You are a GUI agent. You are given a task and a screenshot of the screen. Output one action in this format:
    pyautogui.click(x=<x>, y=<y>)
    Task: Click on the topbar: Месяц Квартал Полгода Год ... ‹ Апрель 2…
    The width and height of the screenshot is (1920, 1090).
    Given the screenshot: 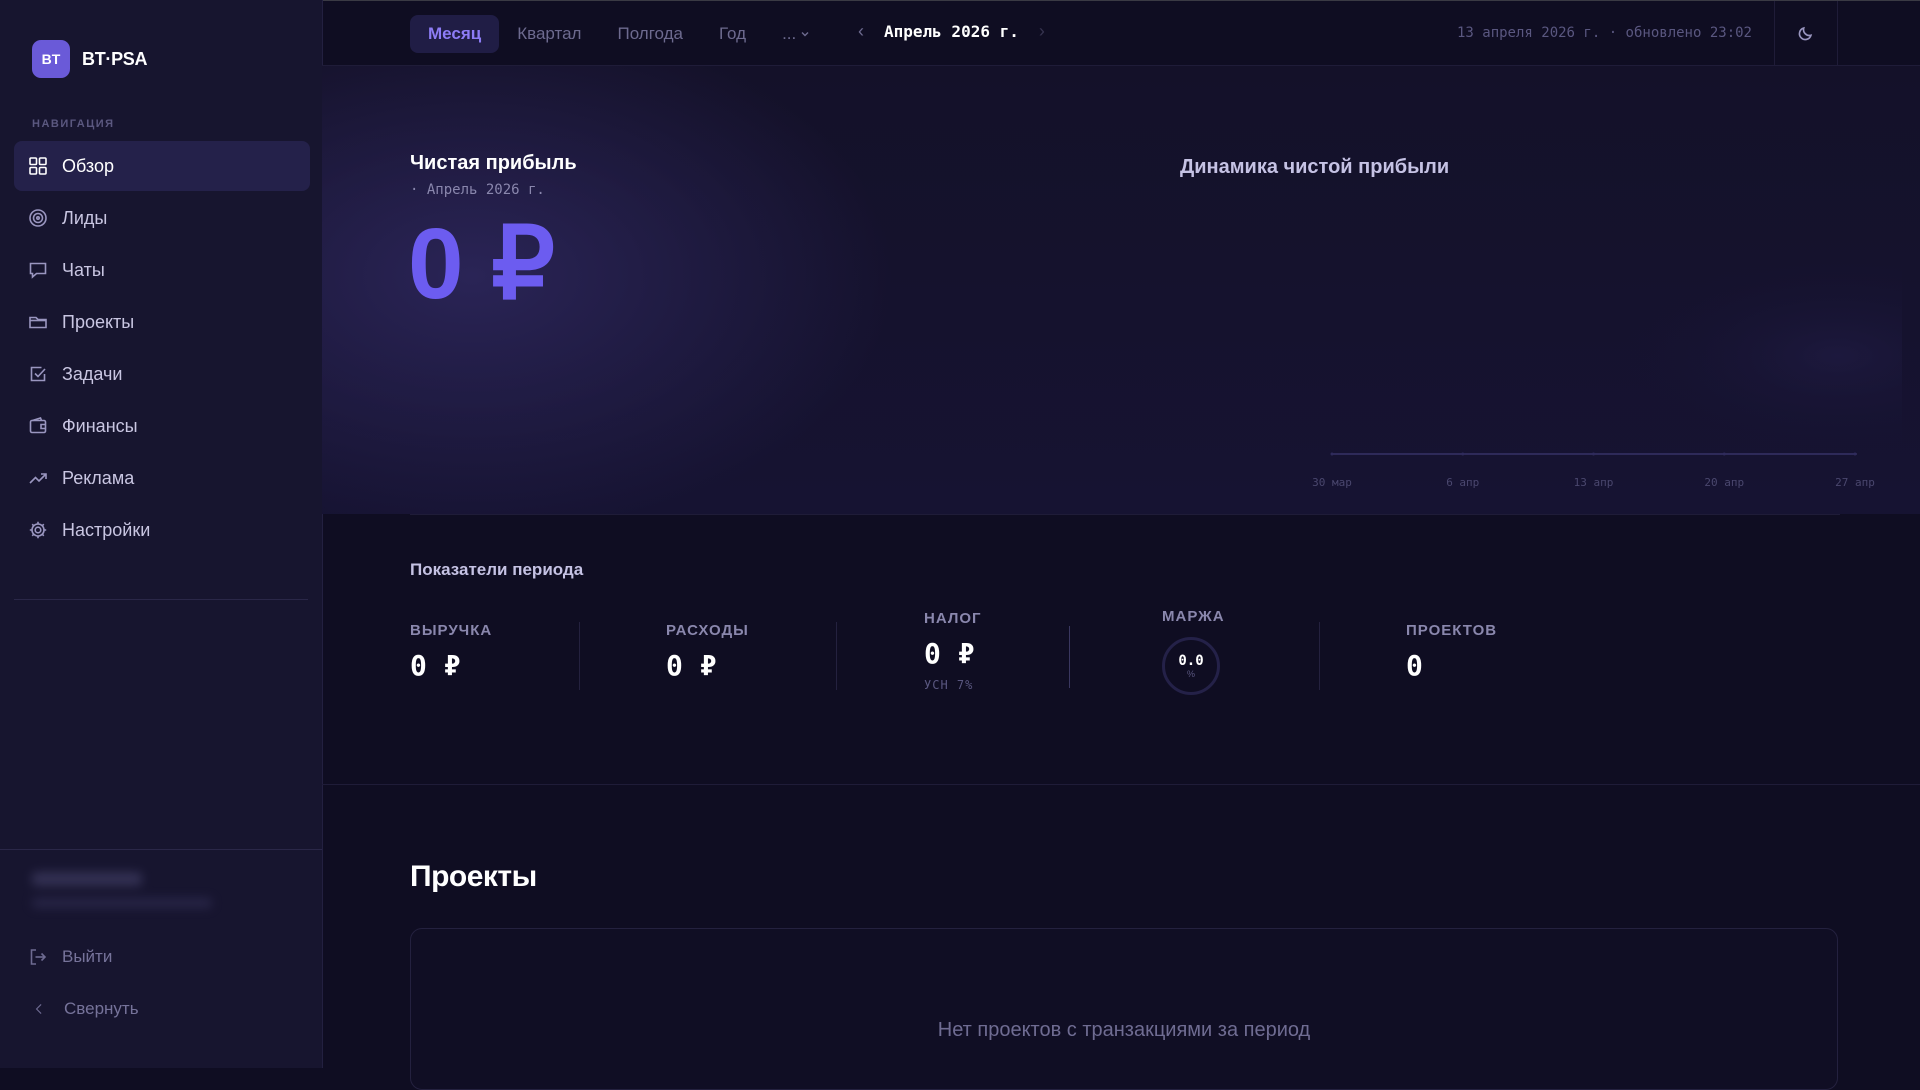 What is the action you would take?
    pyautogui.click(x=1121, y=33)
    